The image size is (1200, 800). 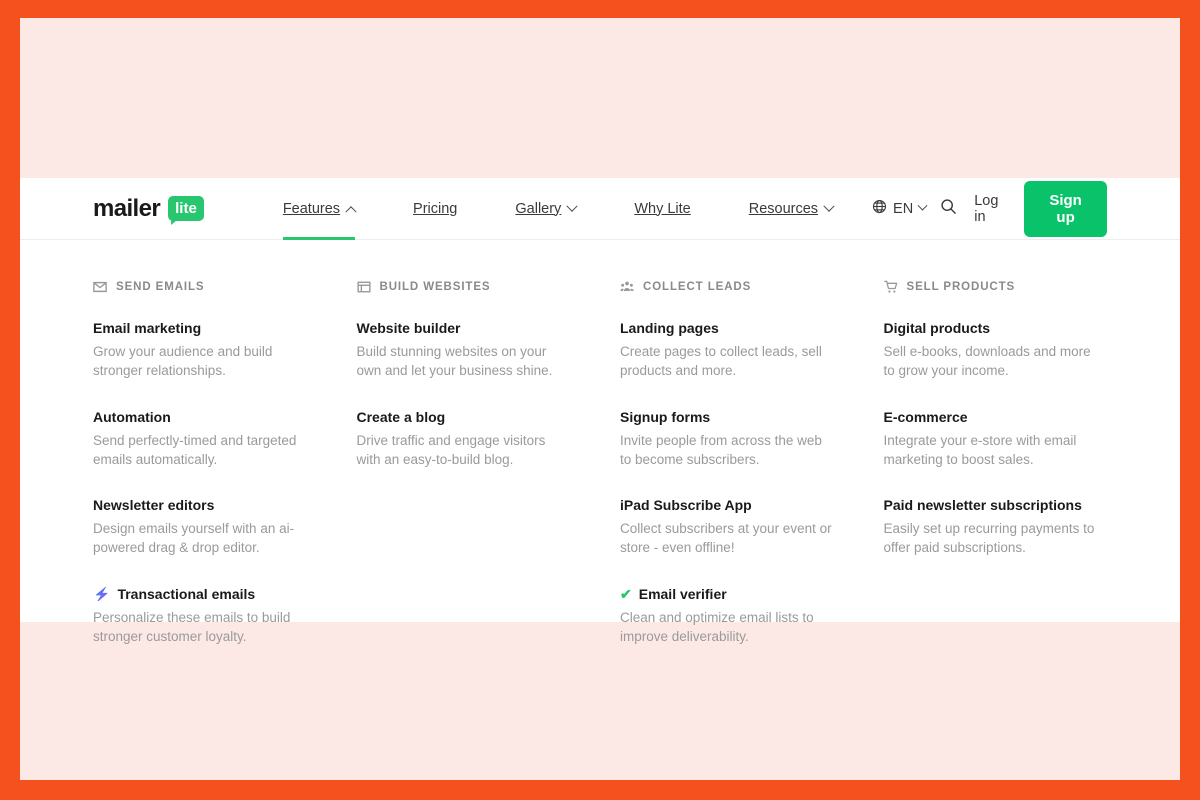 What do you see at coordinates (686, 505) in the screenshot?
I see `megamenu-item-title: iPad Subscribe App` at bounding box center [686, 505].